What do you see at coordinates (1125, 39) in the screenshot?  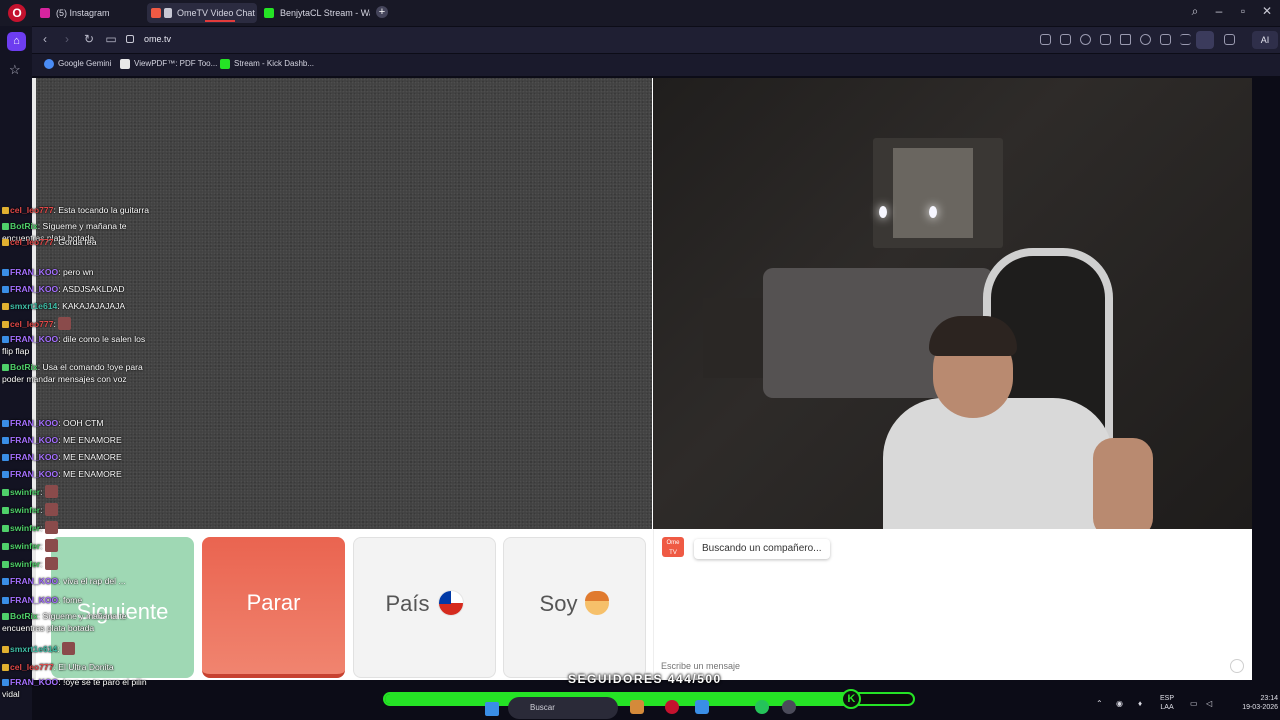 I see `player-icon` at bounding box center [1125, 39].